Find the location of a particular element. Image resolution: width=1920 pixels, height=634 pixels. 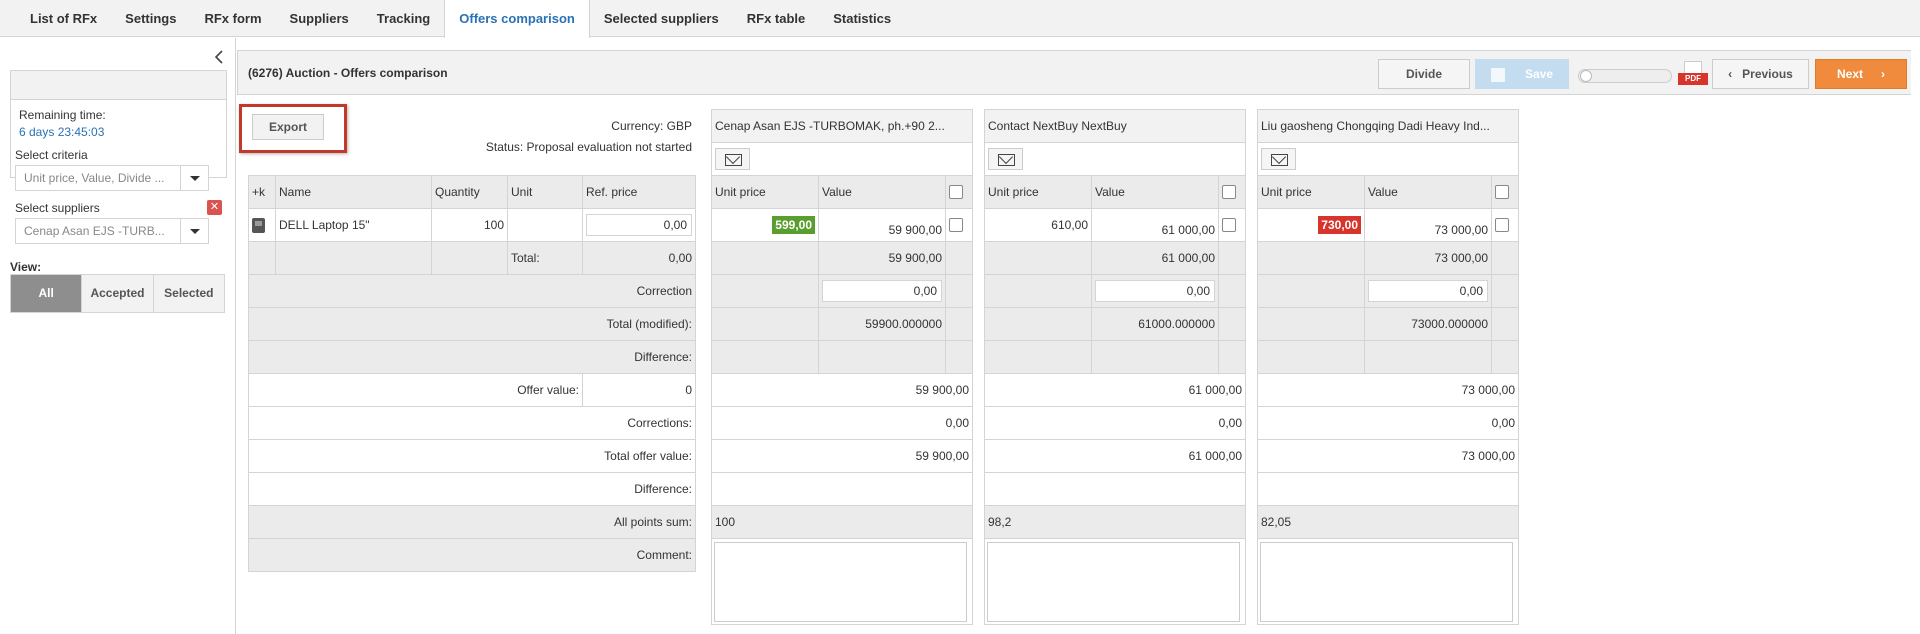

tab-list-of-rfx: List of RFx is located at coordinates (63, 18).